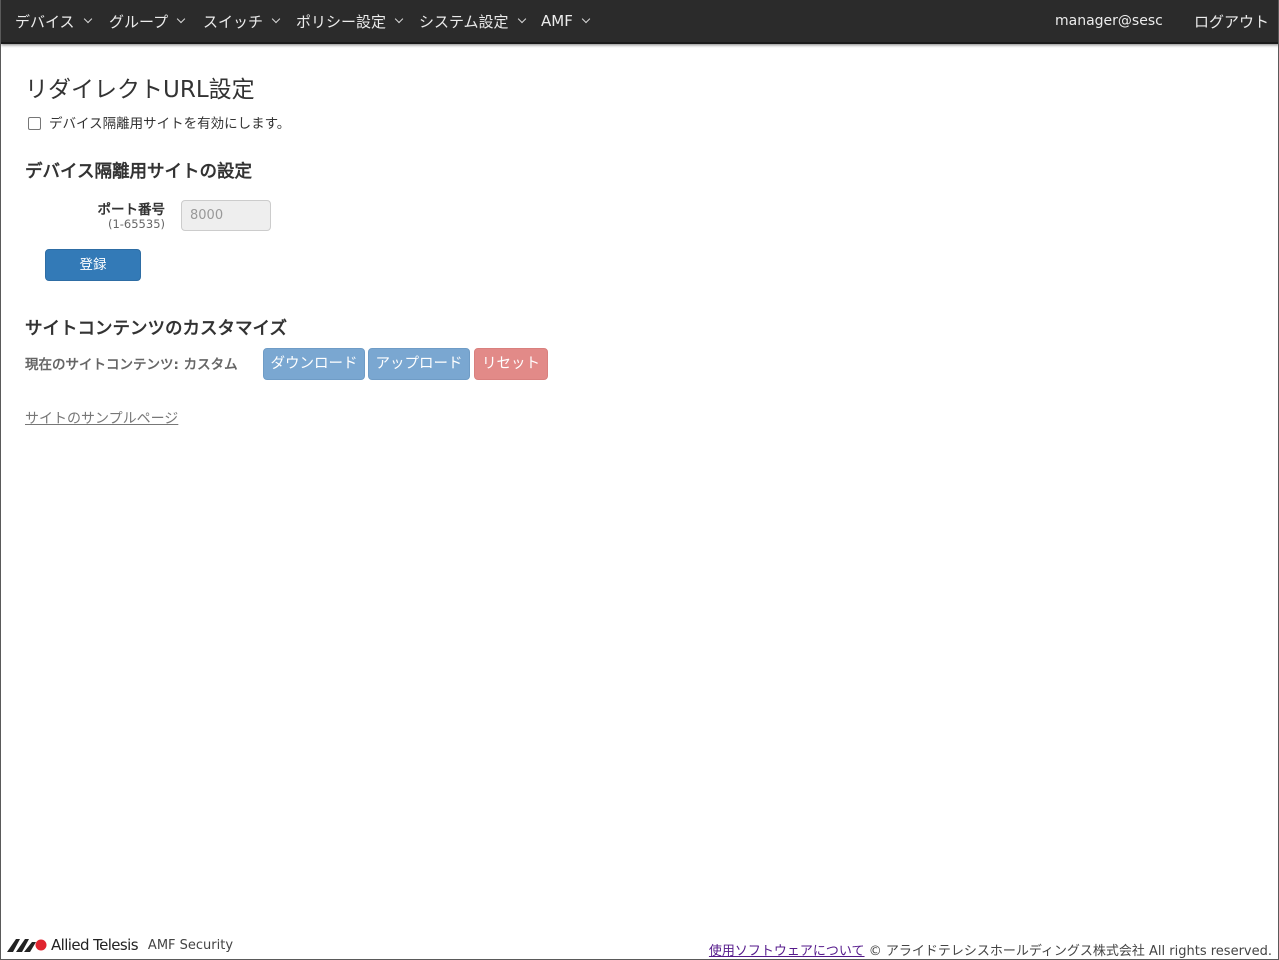 This screenshot has height=960, width=1279. I want to click on enable-isolation-site-row: デバイス隔離用サイトを有効にします。, so click(159, 122).